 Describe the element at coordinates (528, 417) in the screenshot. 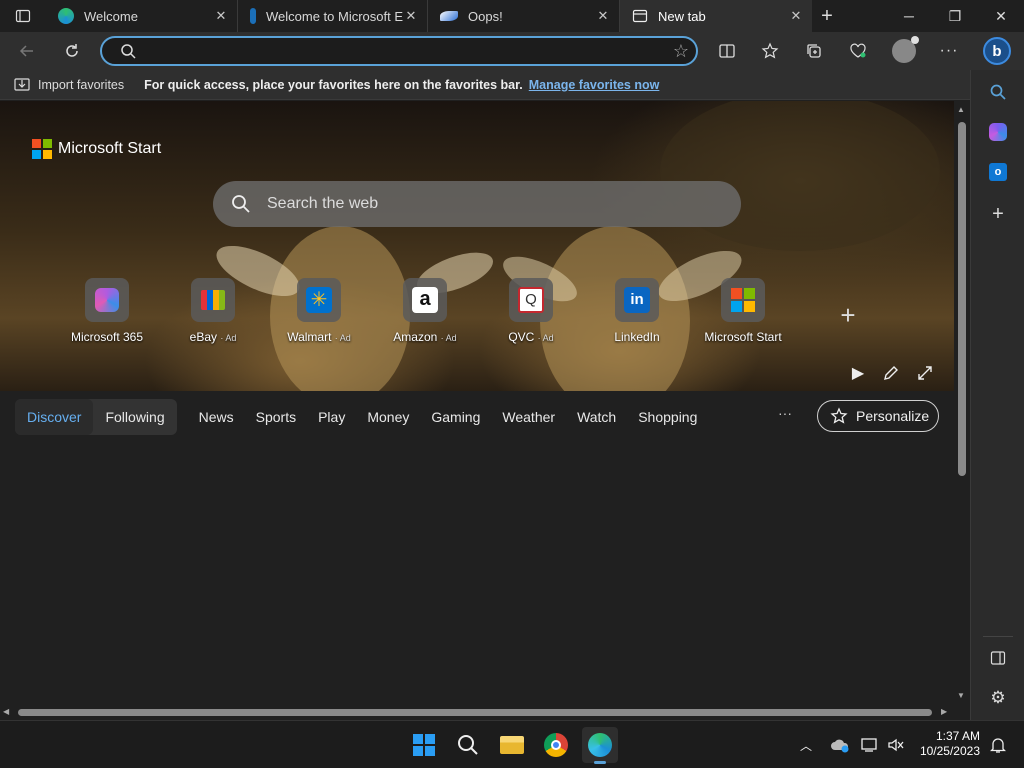

I see `feed-item-weather: Weather` at that location.